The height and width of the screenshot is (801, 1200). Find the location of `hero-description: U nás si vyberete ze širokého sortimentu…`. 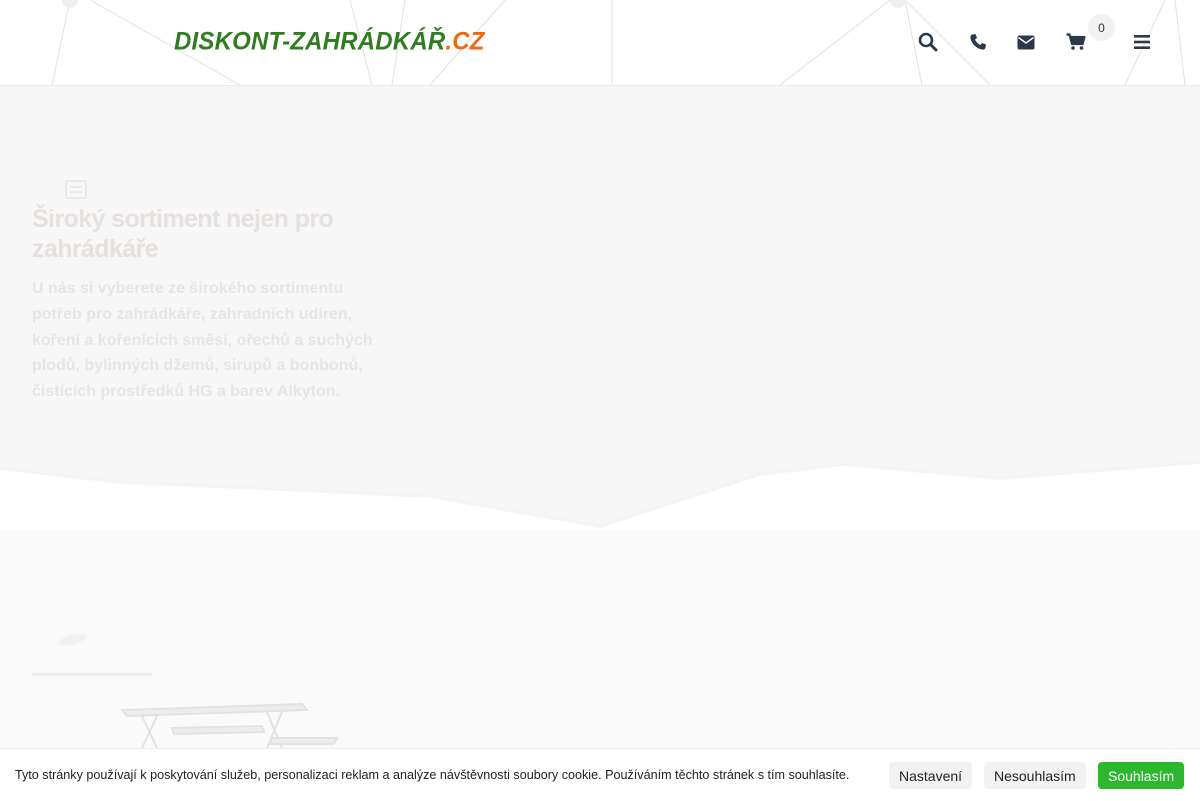

hero-description: U nás si vyberete ze širokého sortimentu… is located at coordinates (202, 340).